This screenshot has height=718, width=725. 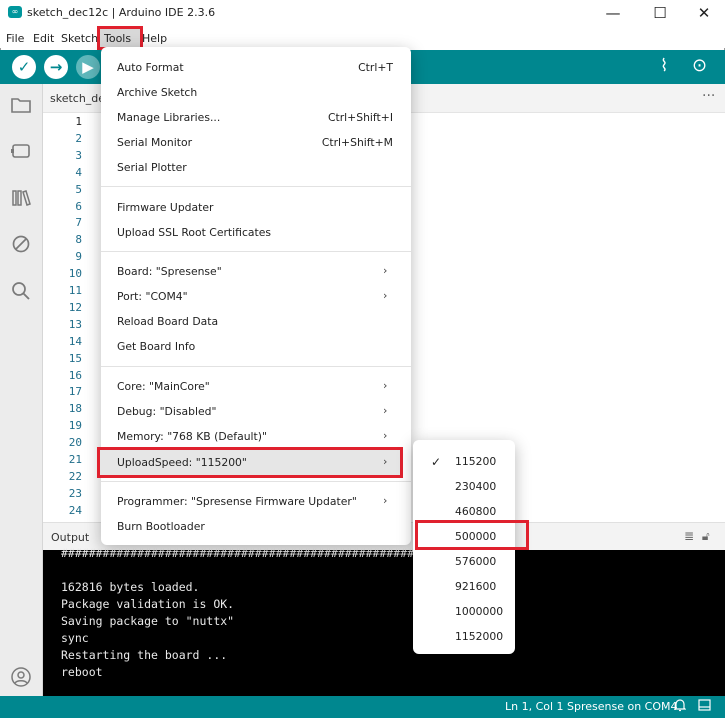 I want to click on board-status: Spresense on COM4, so click(x=622, y=706).